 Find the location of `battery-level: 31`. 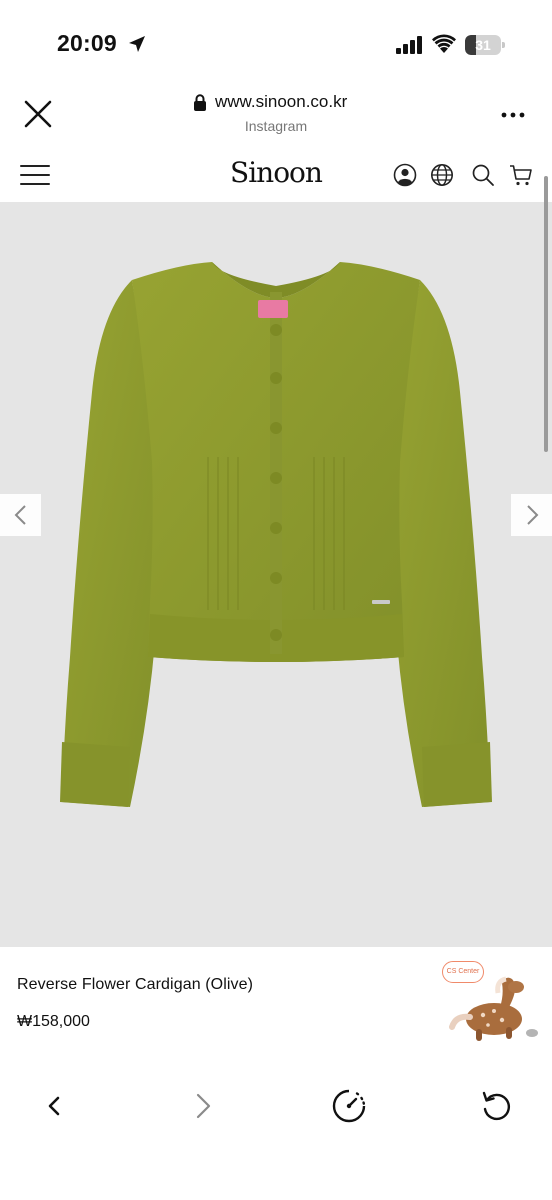

battery-level: 31 is located at coordinates (483, 45).